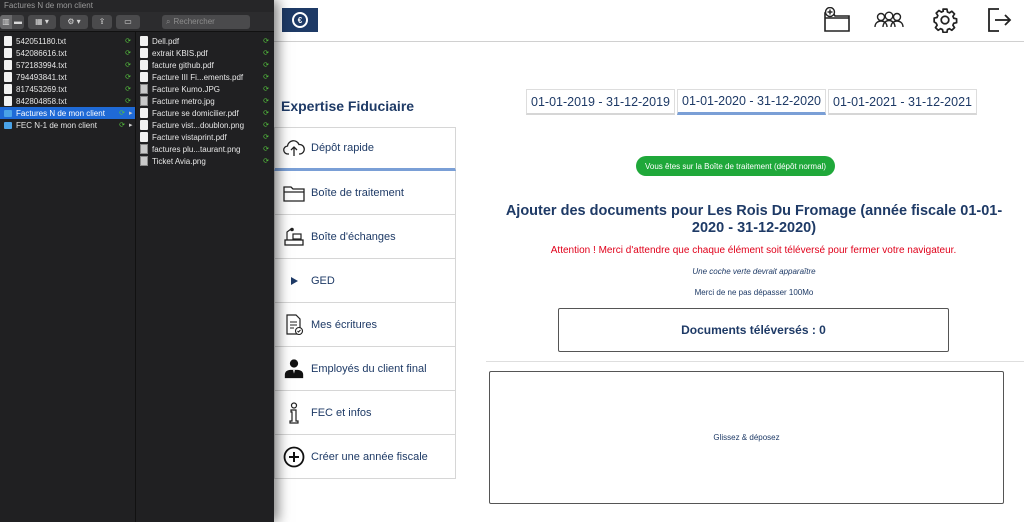 The image size is (1024, 522). Describe the element at coordinates (294, 324) in the screenshot. I see `document-check-icon` at that location.